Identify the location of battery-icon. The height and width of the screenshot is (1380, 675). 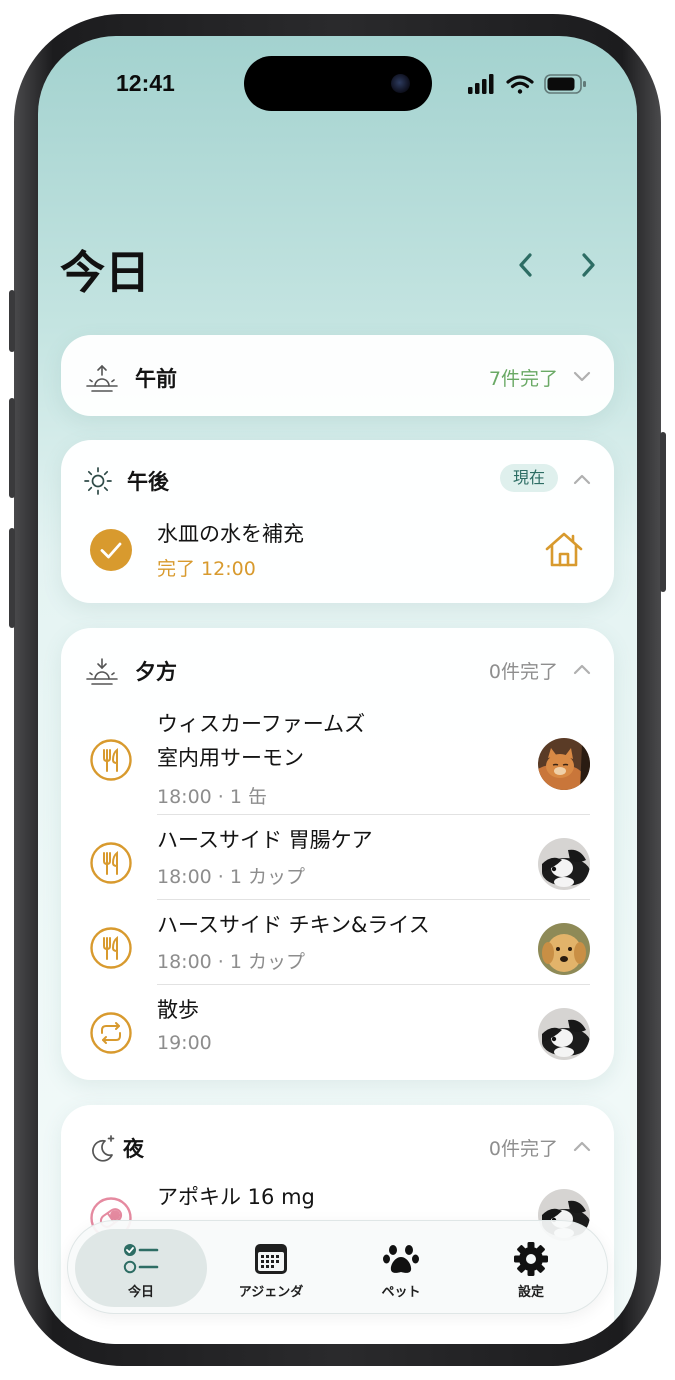
(565, 84).